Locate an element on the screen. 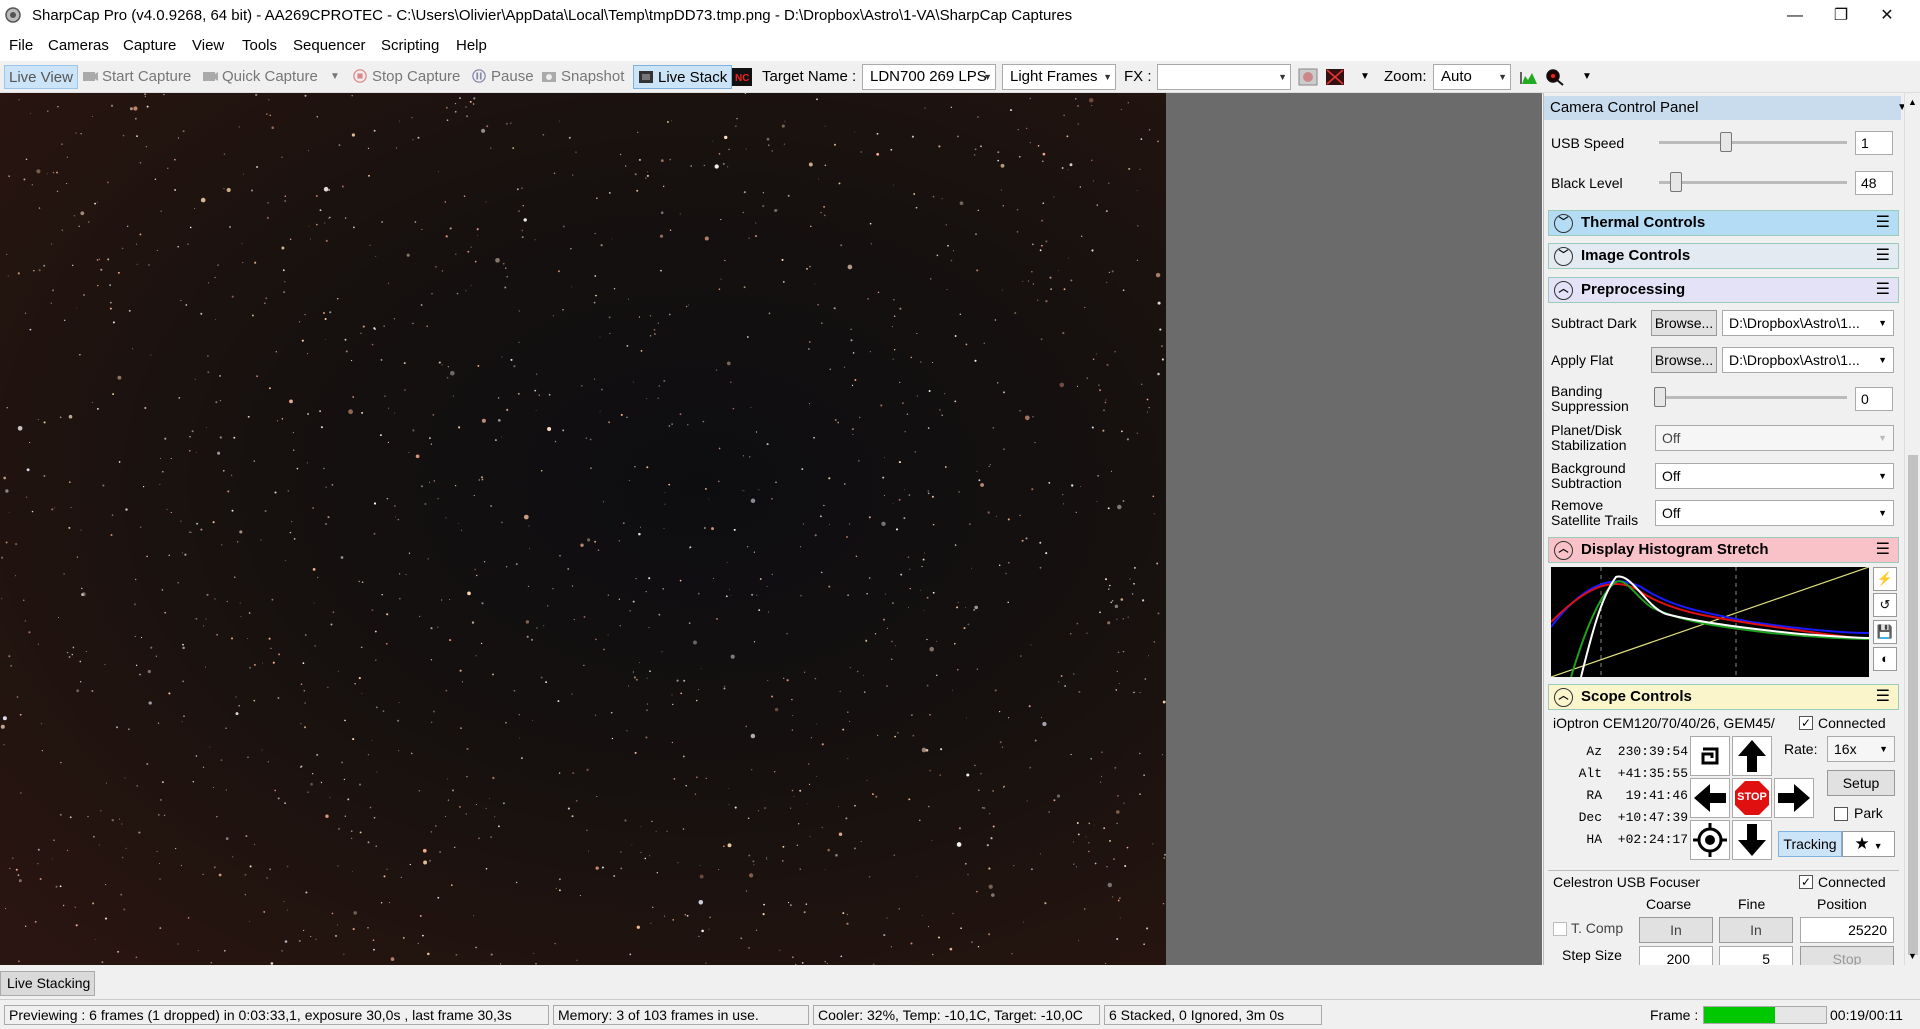 Image resolution: width=1920 pixels, height=1029 pixels. usb-speed-input: 1 is located at coordinates (1874, 143).